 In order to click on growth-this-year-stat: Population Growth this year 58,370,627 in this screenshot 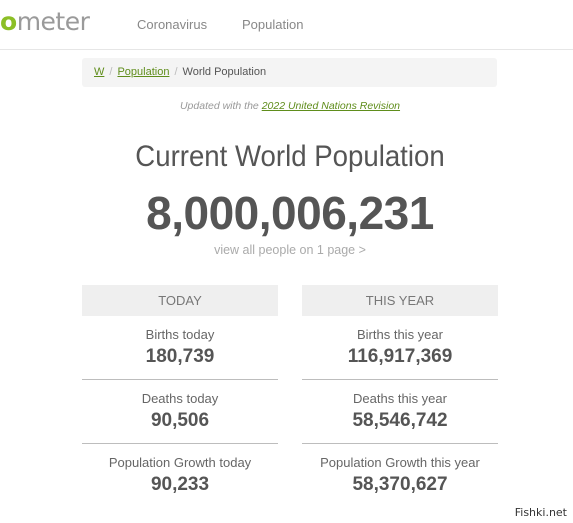, I will do `click(400, 476)`.